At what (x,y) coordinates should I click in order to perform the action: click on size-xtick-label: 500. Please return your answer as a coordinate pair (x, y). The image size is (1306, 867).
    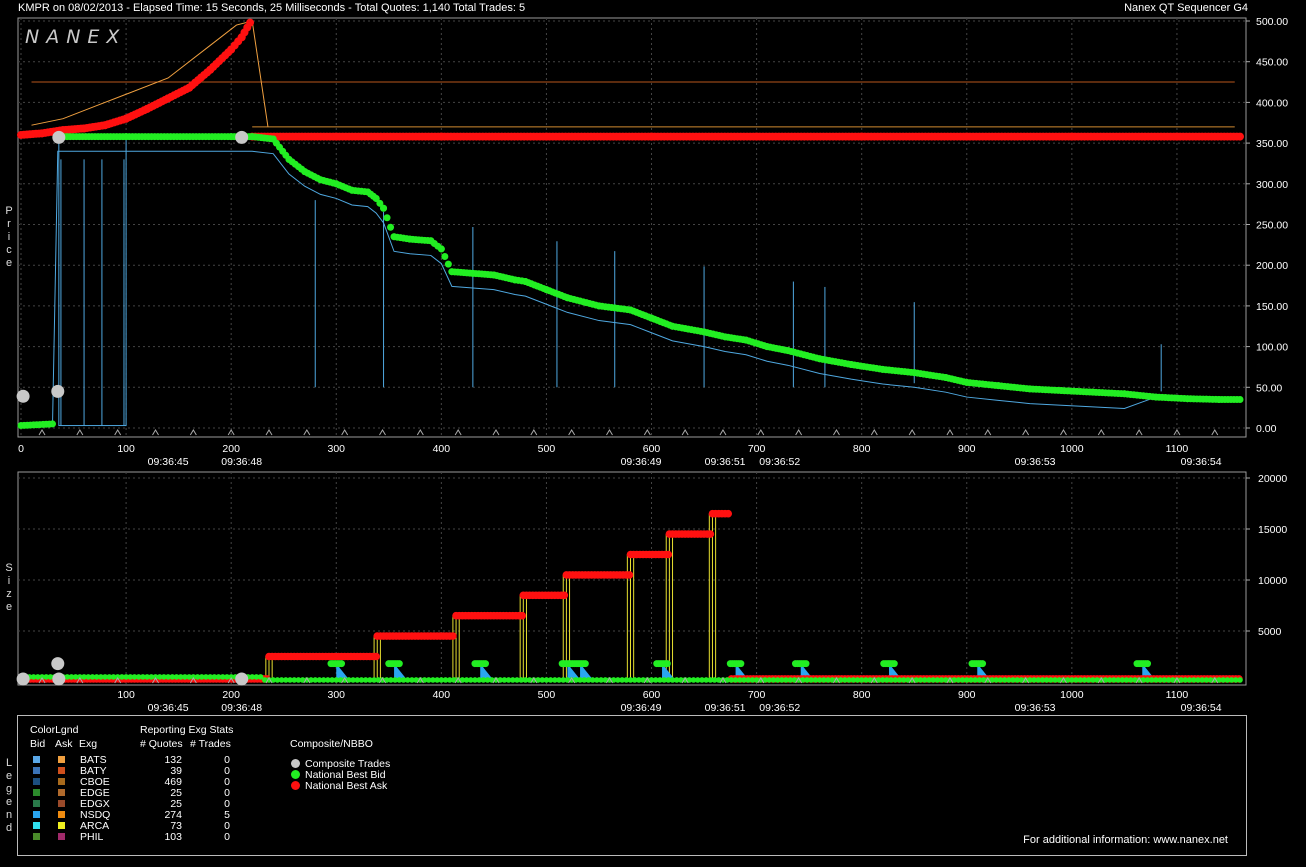
    Looking at the image, I should click on (547, 695).